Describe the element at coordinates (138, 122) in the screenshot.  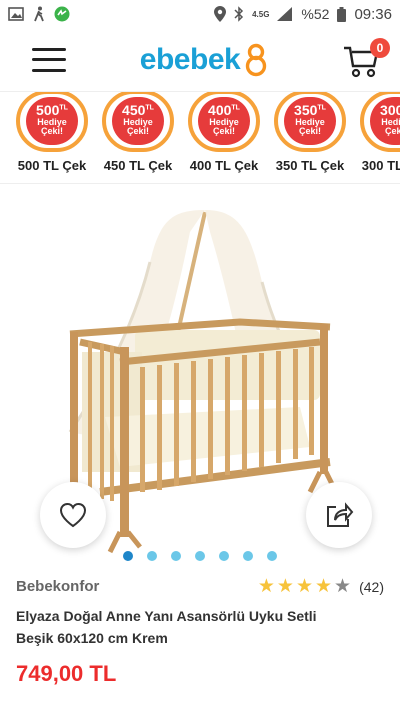
I see `coupon-badge: 450TL Hediye Çeki!` at that location.